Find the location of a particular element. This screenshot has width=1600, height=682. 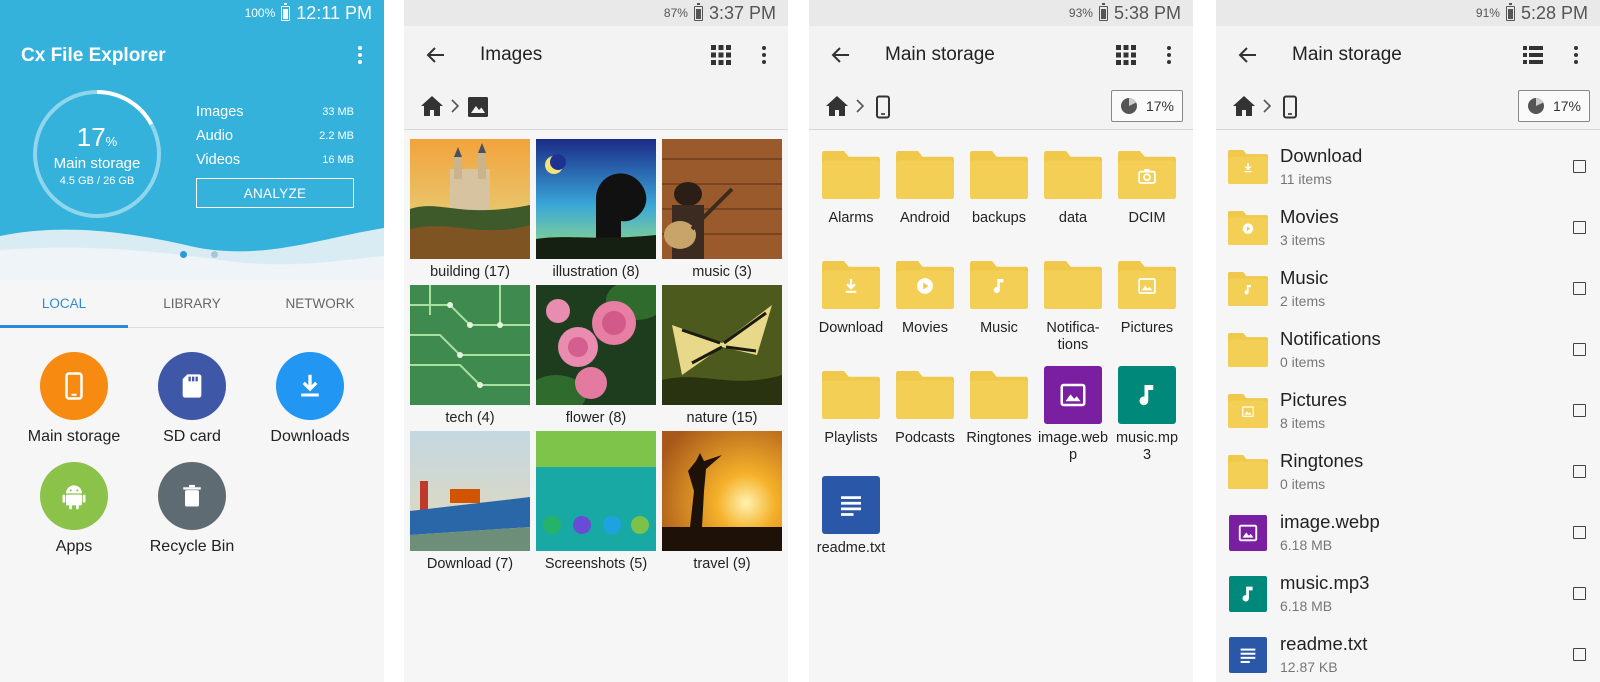

file-row: image.webp 6.18 MB is located at coordinates (1408, 532).